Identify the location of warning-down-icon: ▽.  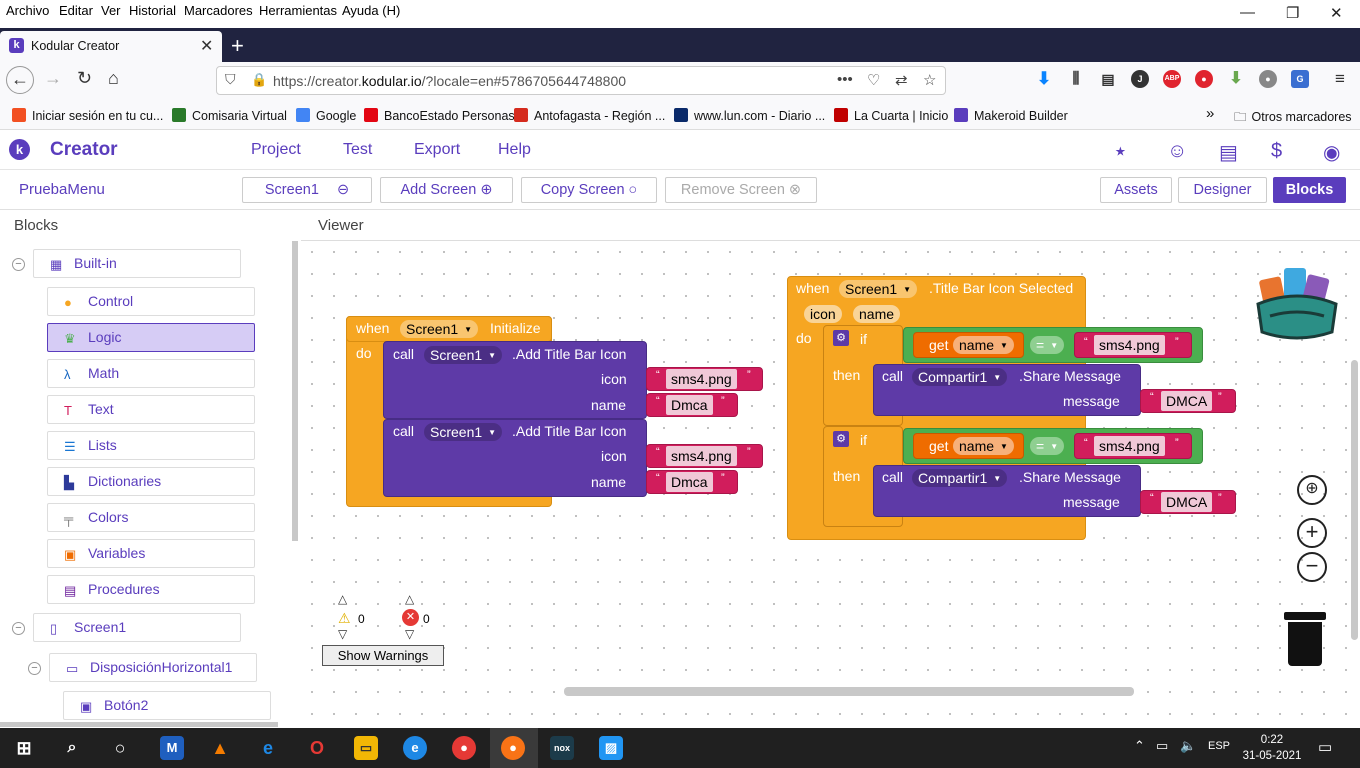
(342, 634).